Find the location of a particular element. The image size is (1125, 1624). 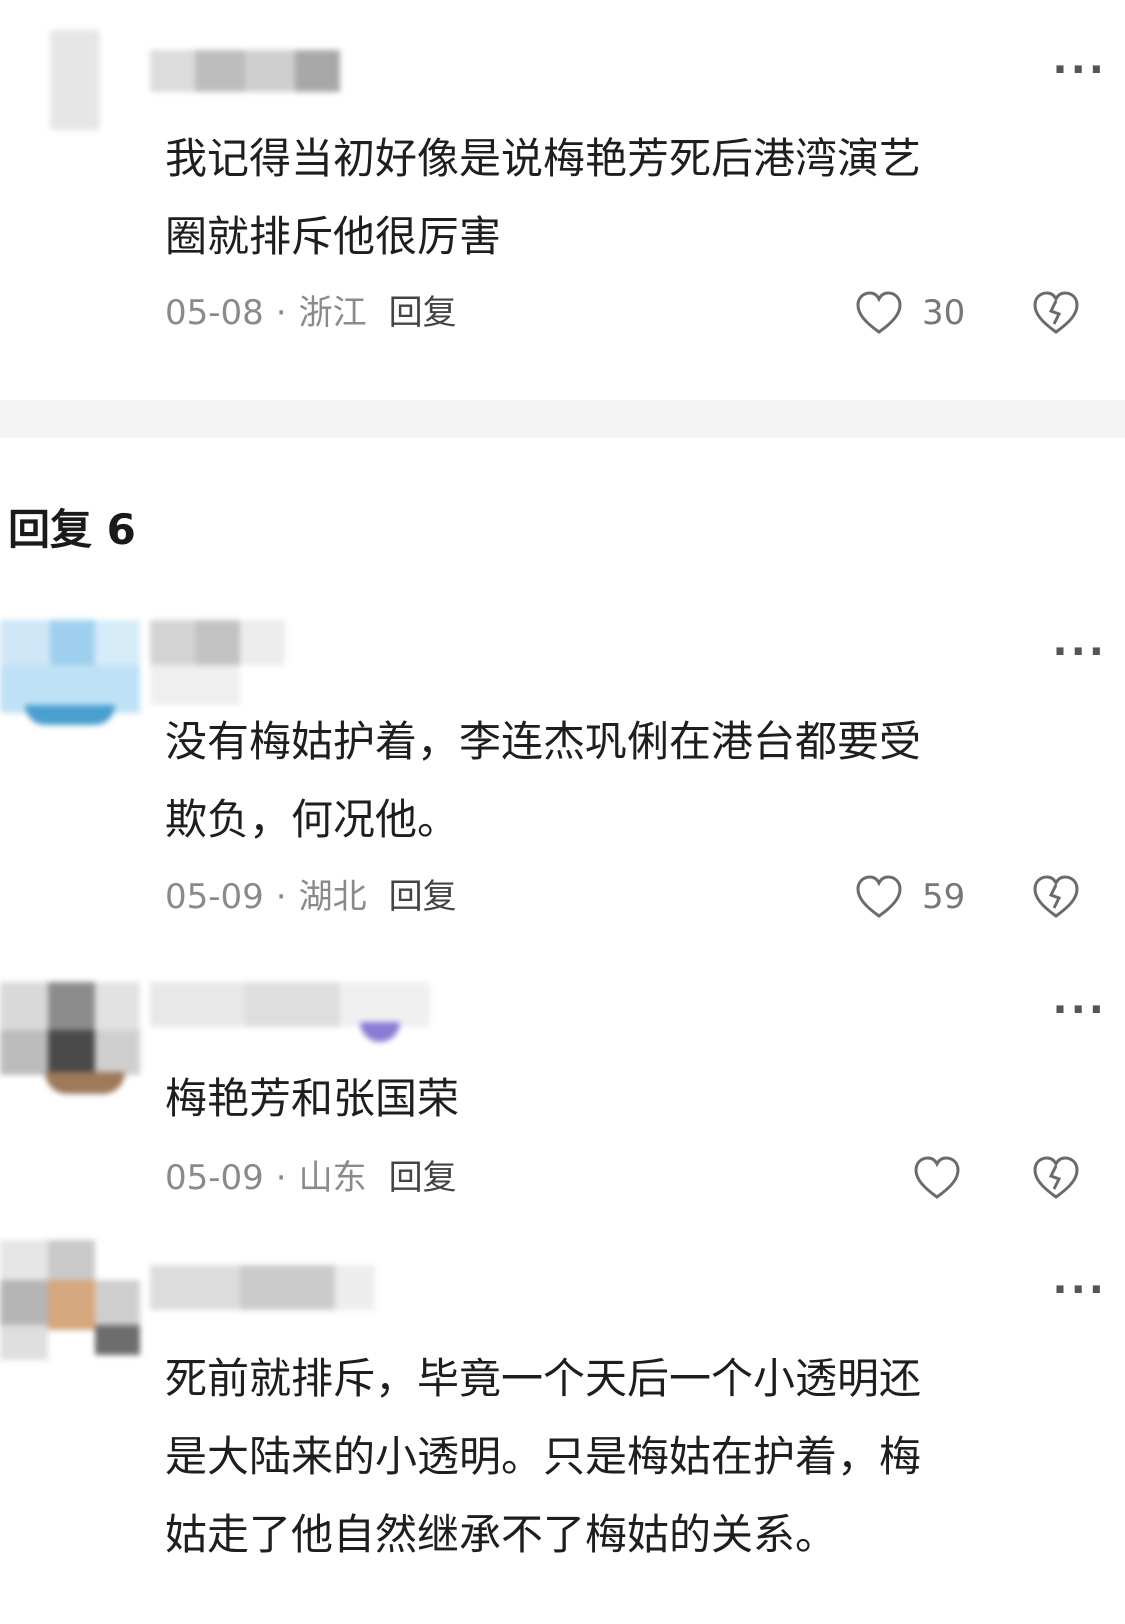

comment-meta: 05-09 · 湖北 回复 is located at coordinates (311, 897).